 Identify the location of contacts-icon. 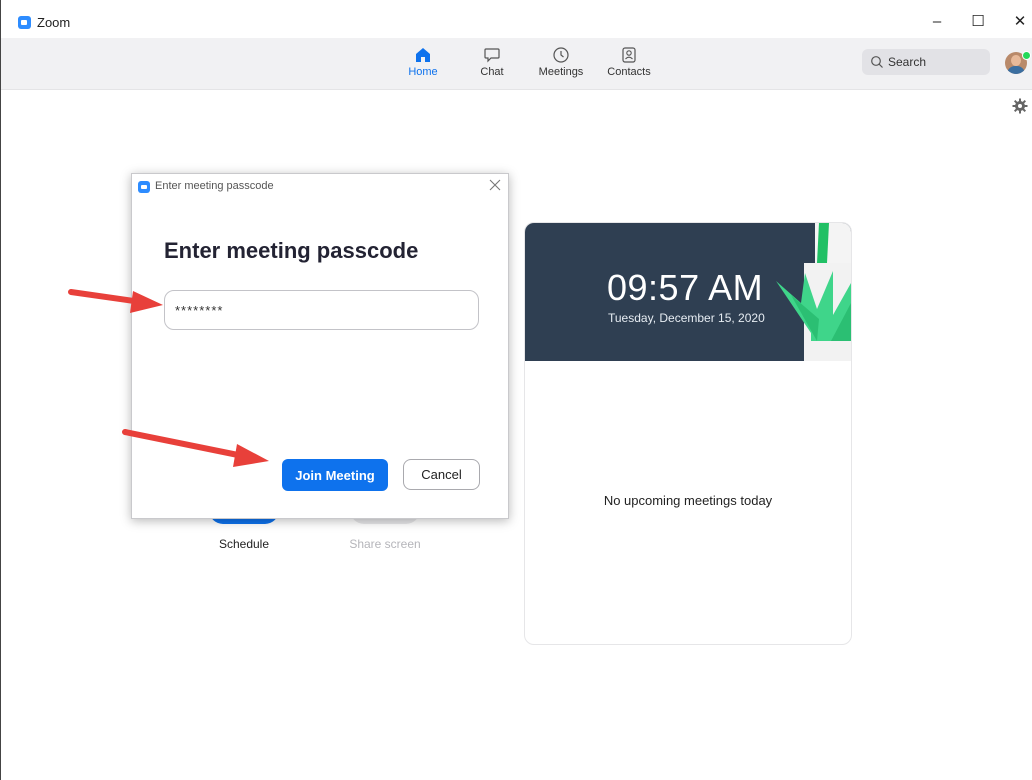
(629, 55).